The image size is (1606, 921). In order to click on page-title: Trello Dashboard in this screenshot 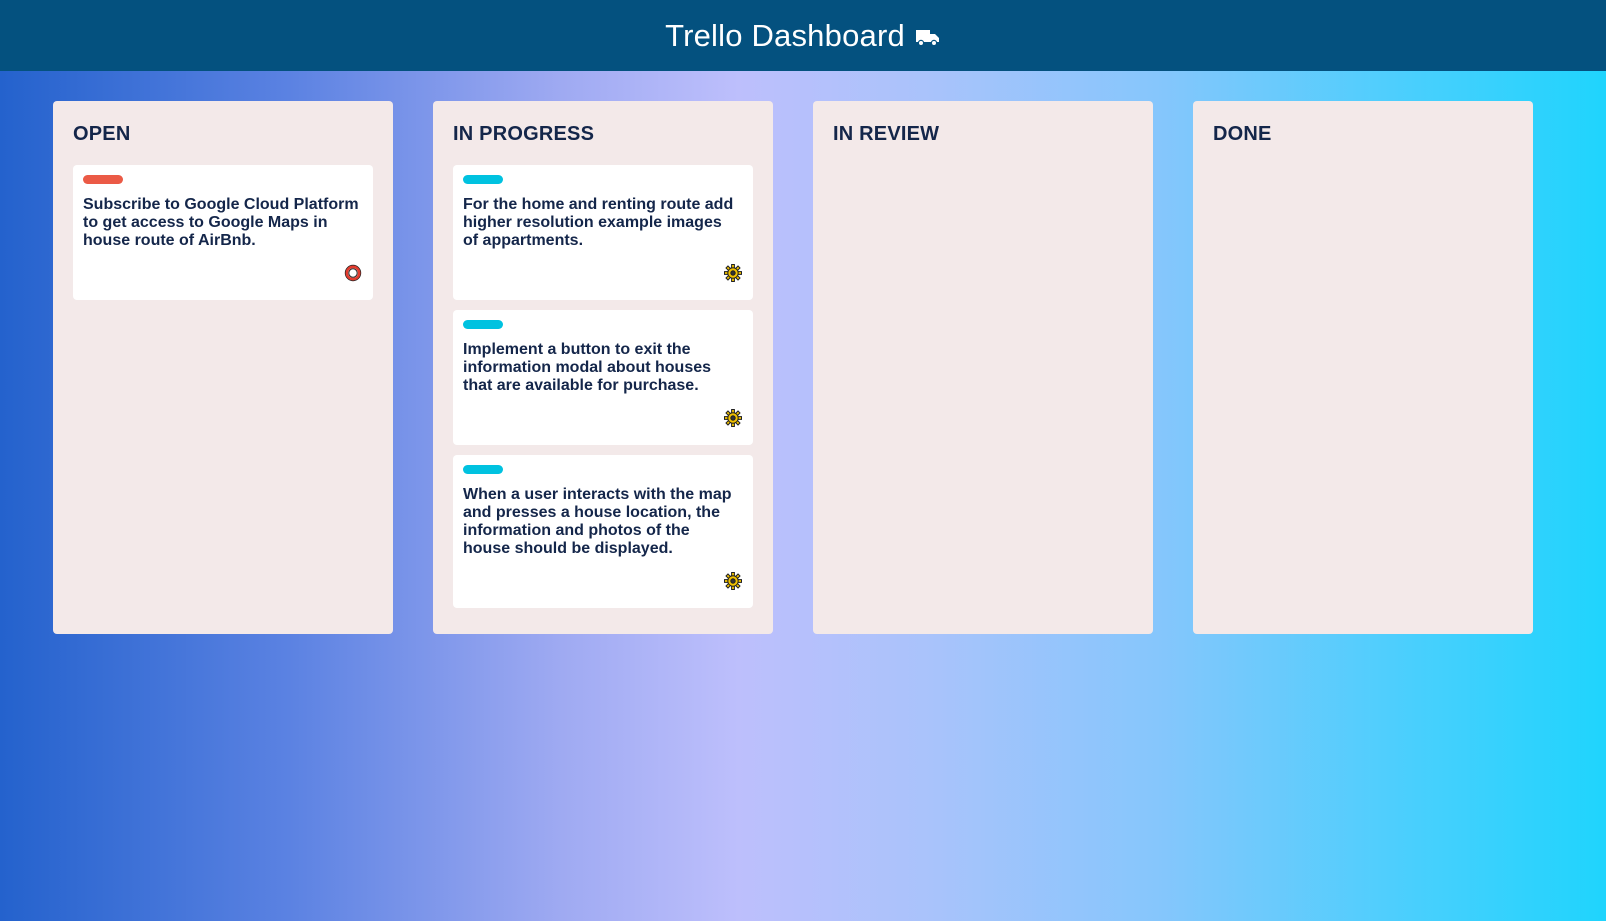, I will do `click(785, 35)`.